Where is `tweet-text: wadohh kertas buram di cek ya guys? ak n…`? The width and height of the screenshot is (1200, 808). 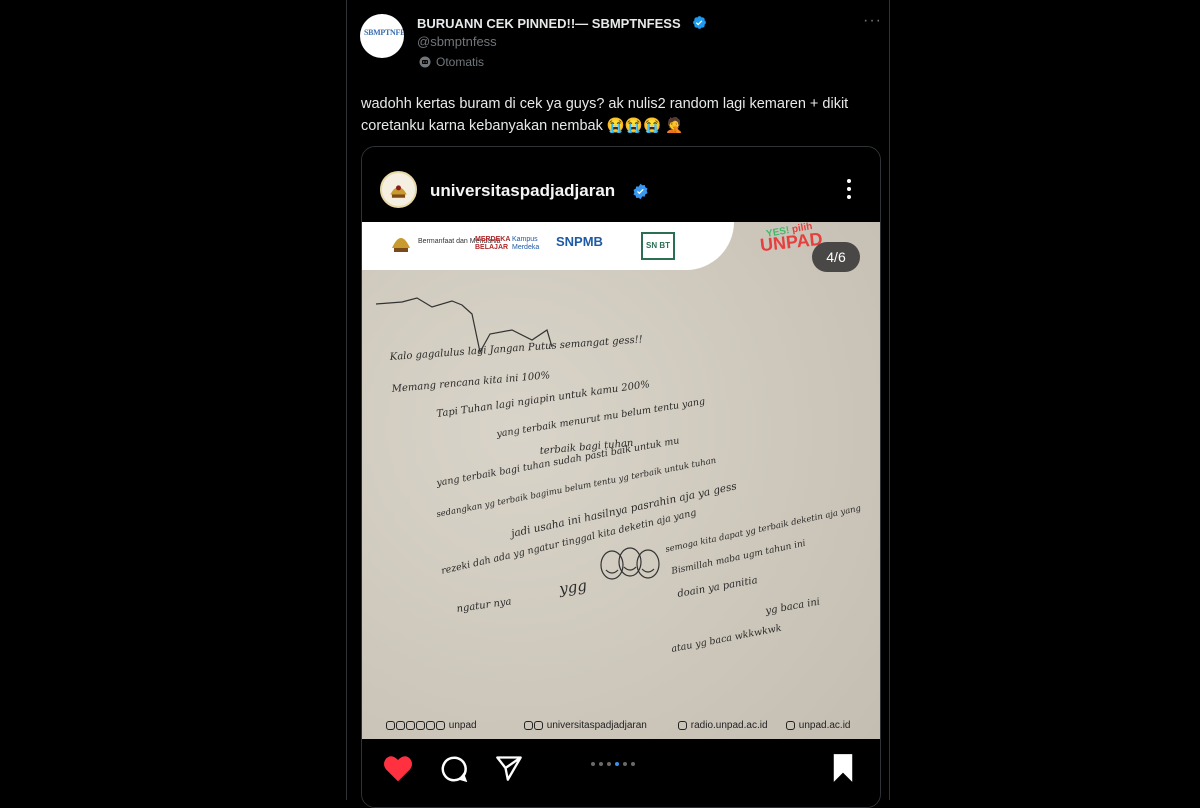
tweet-text: wadohh kertas buram di cek ya guys? ak n… is located at coordinates (605, 115).